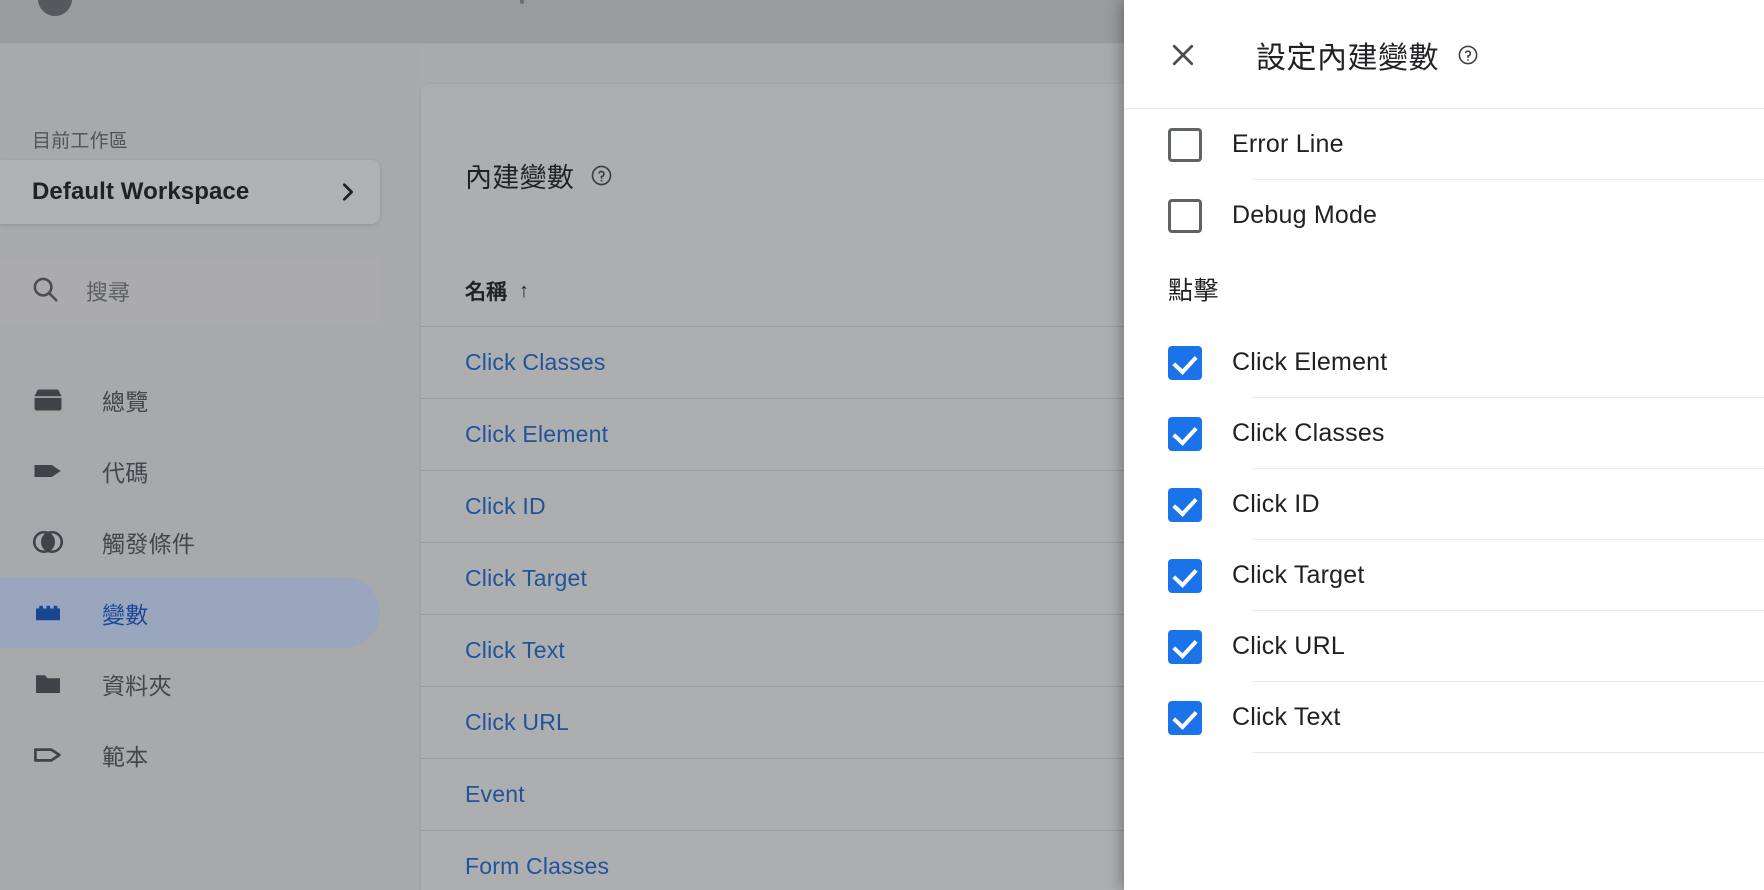 This screenshot has height=890, width=1764. I want to click on variable-name-link: Form Classes, so click(537, 866).